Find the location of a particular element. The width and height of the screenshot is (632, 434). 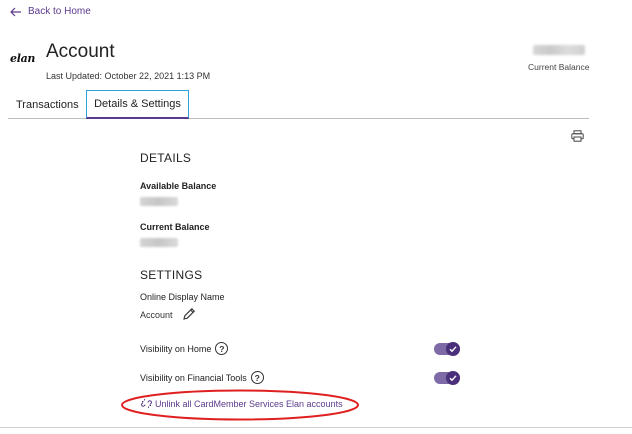

display-name-value: Account is located at coordinates (156, 315).